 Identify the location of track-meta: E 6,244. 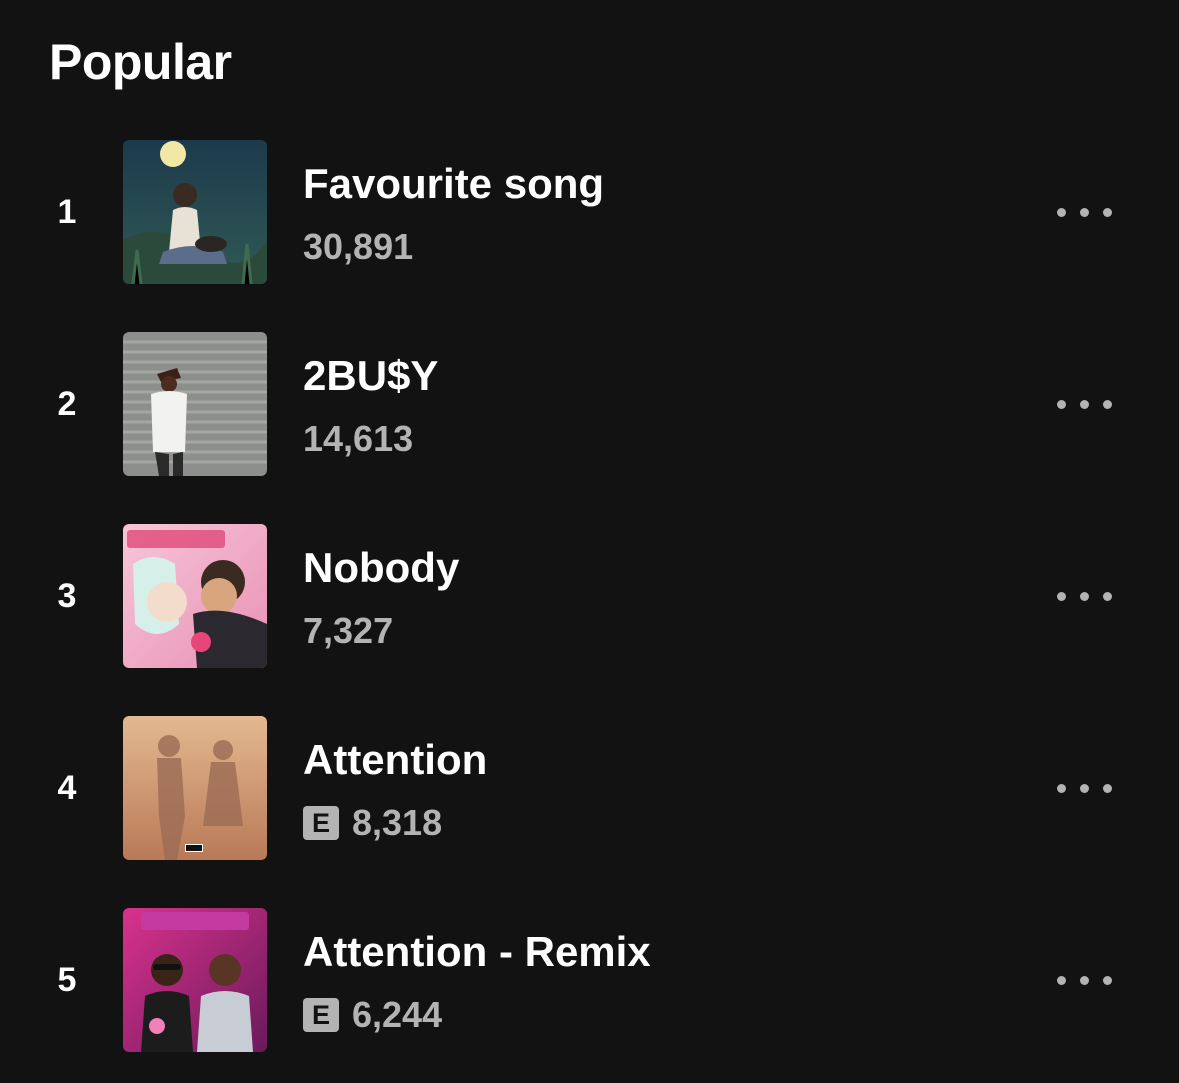
(372, 1015).